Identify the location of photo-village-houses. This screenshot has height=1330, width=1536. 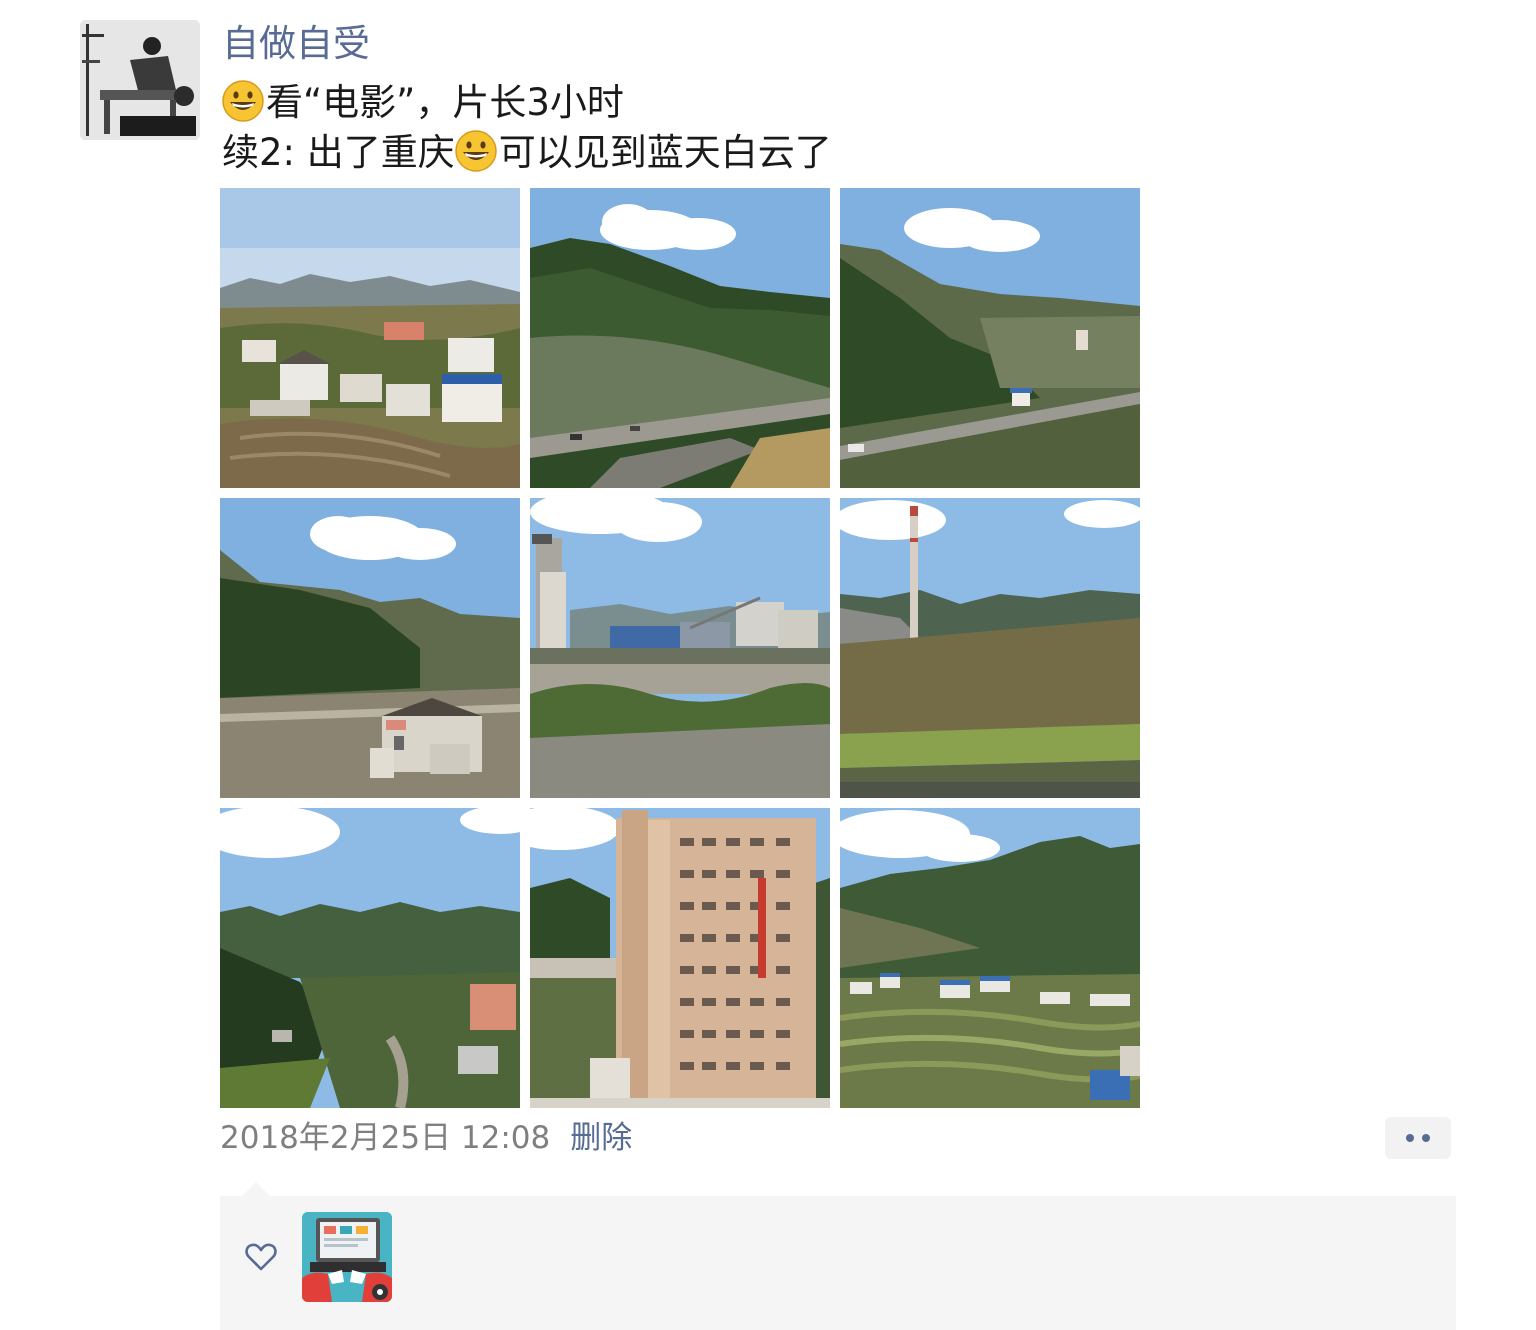
(370, 338).